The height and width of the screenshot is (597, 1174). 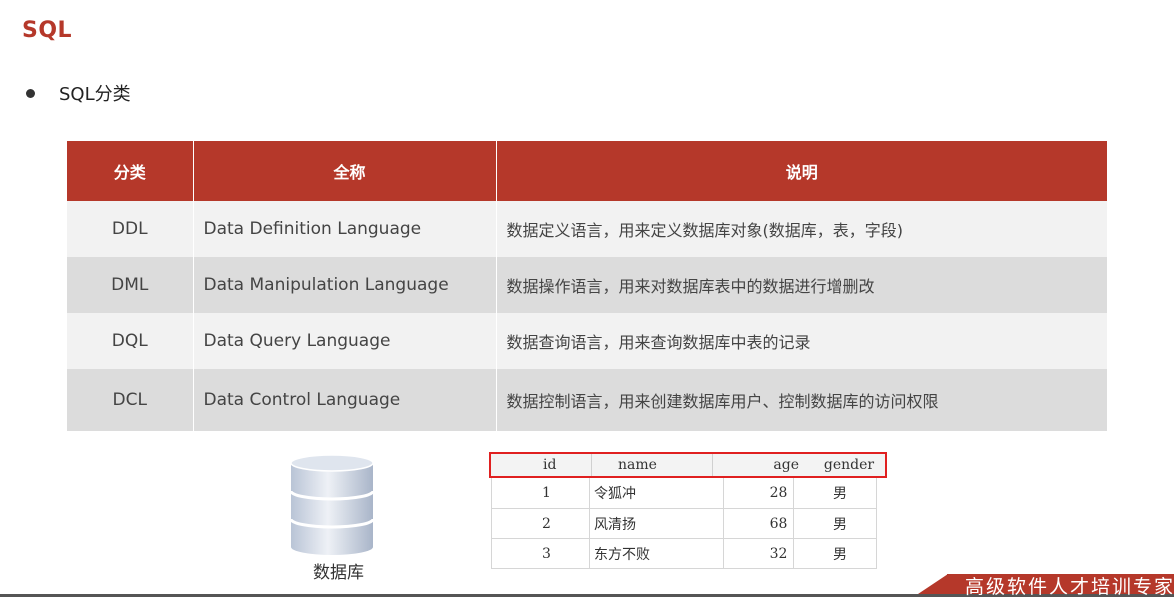 What do you see at coordinates (130, 285) in the screenshot?
I see `cell-code: DML` at bounding box center [130, 285].